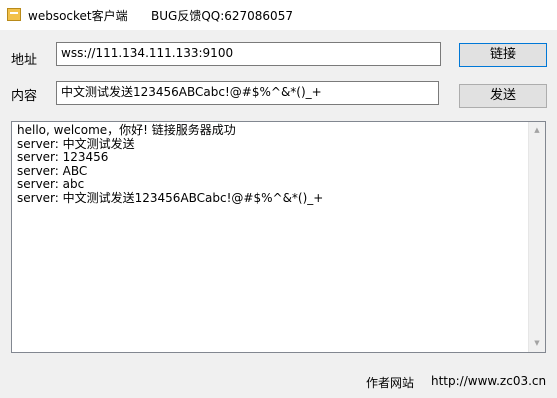 The image size is (557, 398). Describe the element at coordinates (222, 16) in the screenshot. I see `bug-feedback-text: BUG反馈QQ:627086057` at that location.